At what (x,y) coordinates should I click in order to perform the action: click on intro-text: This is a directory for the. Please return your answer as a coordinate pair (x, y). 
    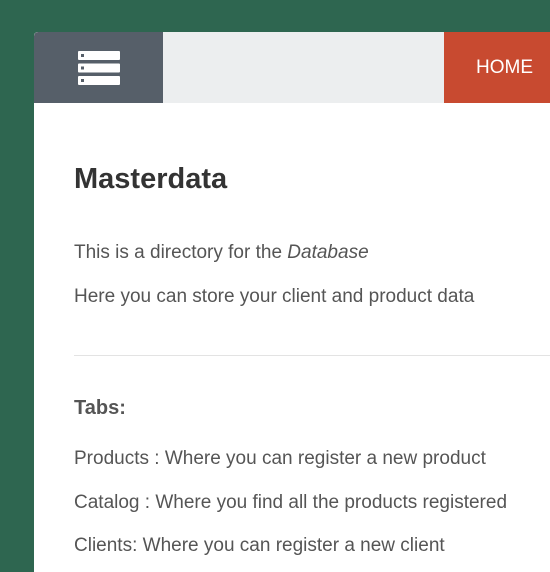
    Looking at the image, I should click on (181, 252).